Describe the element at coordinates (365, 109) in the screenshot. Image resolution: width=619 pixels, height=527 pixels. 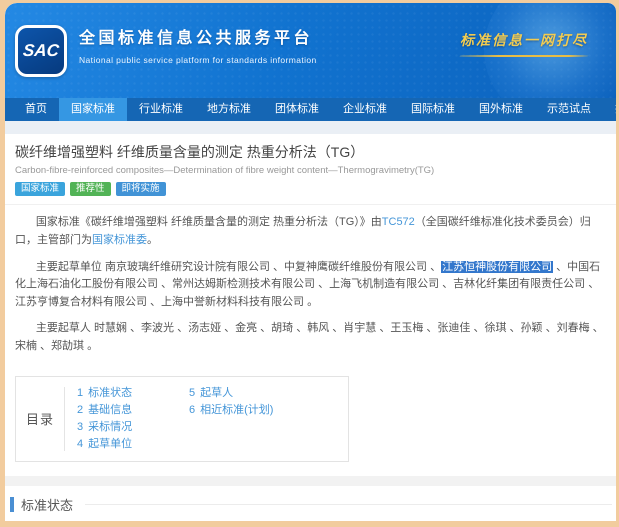
I see `nav-item-enterprise-standards: 企业标准` at that location.